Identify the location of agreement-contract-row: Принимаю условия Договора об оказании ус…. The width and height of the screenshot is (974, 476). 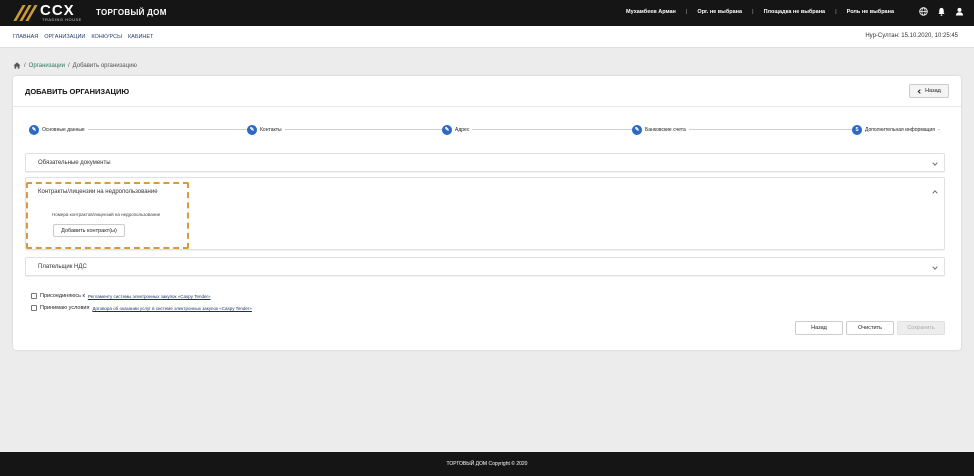
(141, 308).